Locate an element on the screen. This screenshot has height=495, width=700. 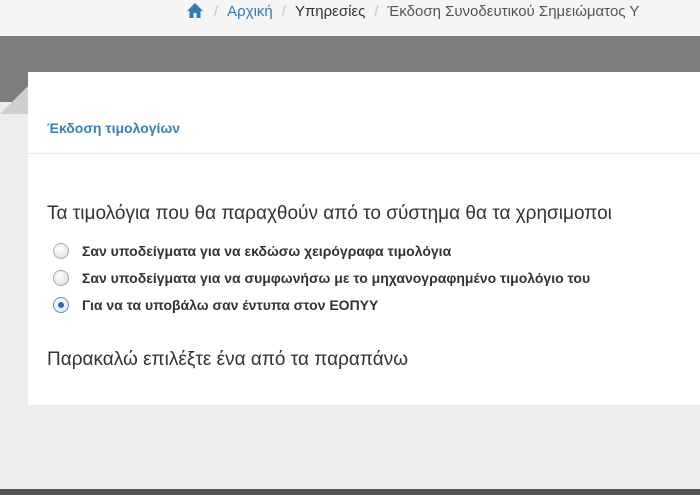
breadcrumb-services: Υπηρεσίες is located at coordinates (330, 12).